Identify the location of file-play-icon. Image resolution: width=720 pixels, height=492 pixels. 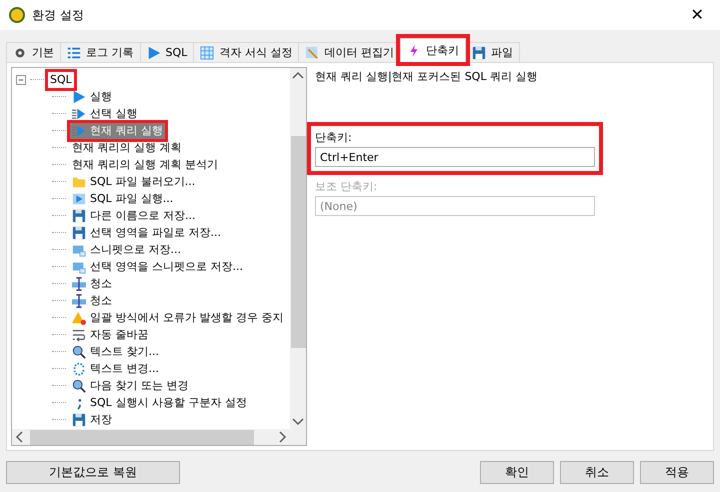
(79, 199).